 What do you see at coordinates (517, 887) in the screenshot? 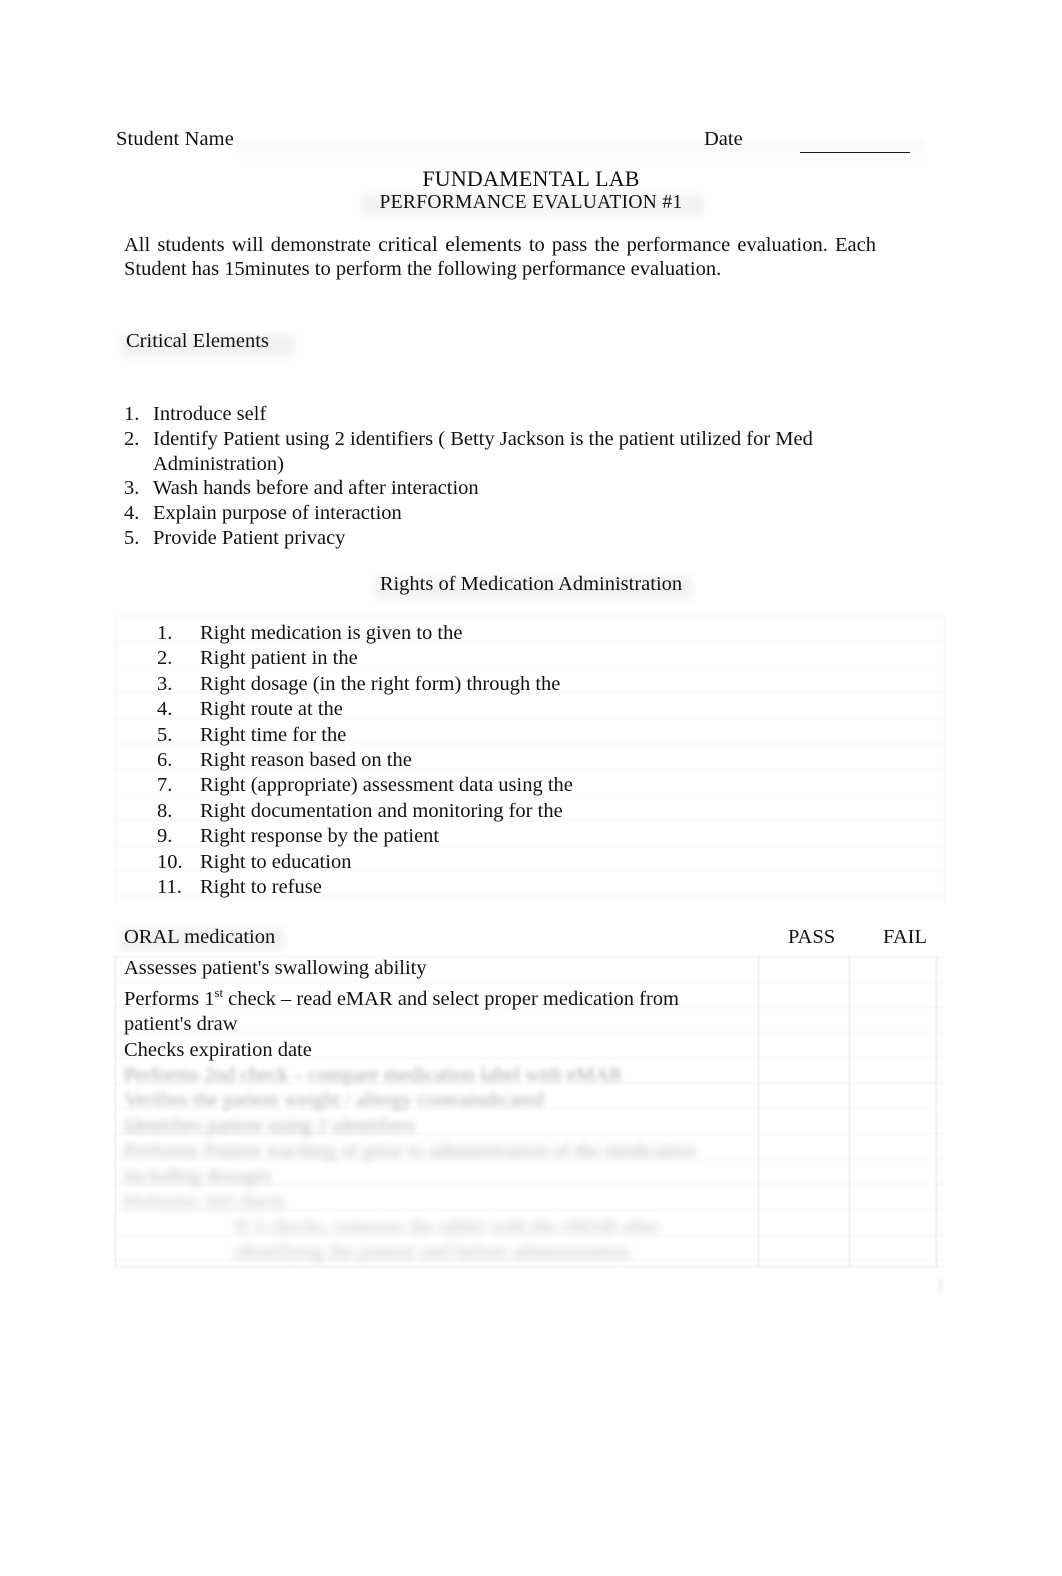
I see `list-item: 11. Right to refuse` at bounding box center [517, 887].